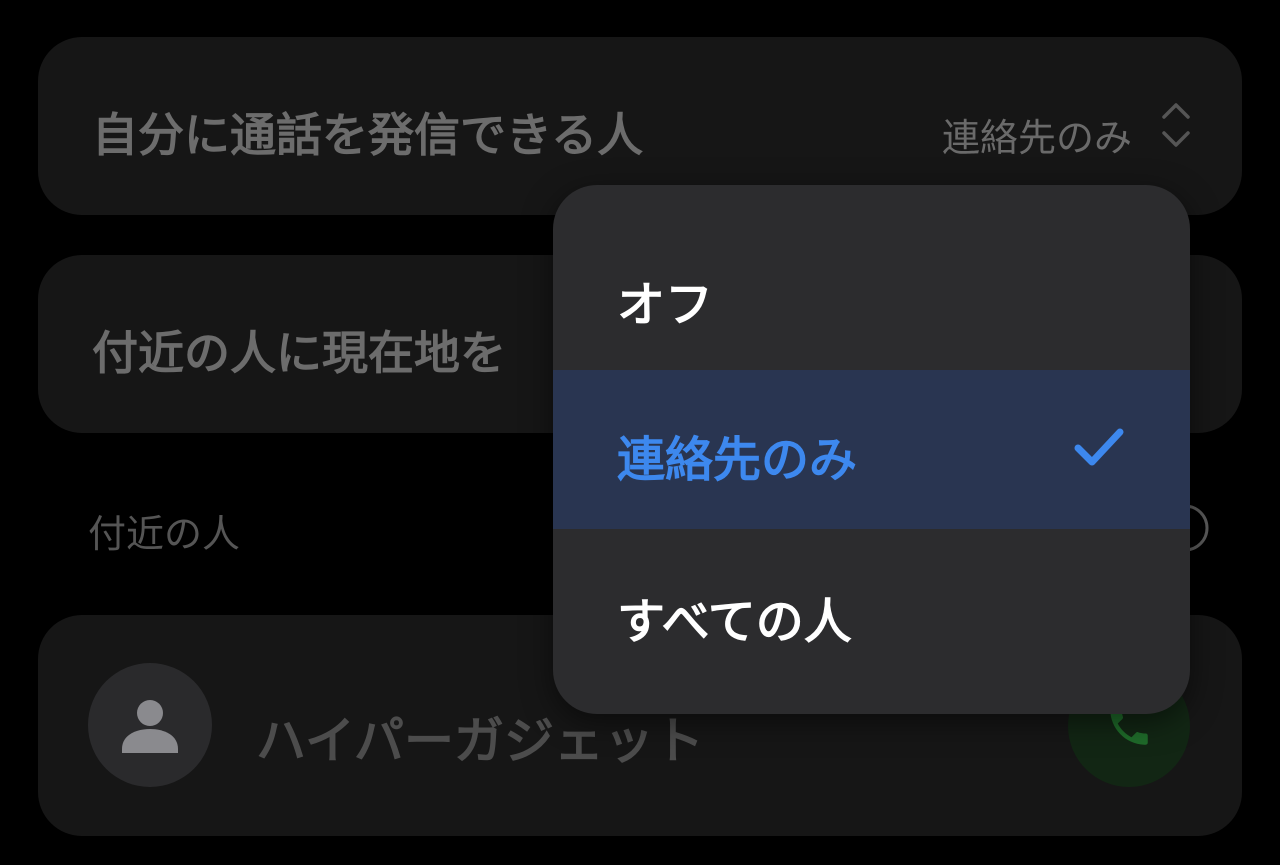 Image resolution: width=1280 pixels, height=865 pixels. What do you see at coordinates (737, 460) in the screenshot?
I see `option-label: 連絡先のみ` at bounding box center [737, 460].